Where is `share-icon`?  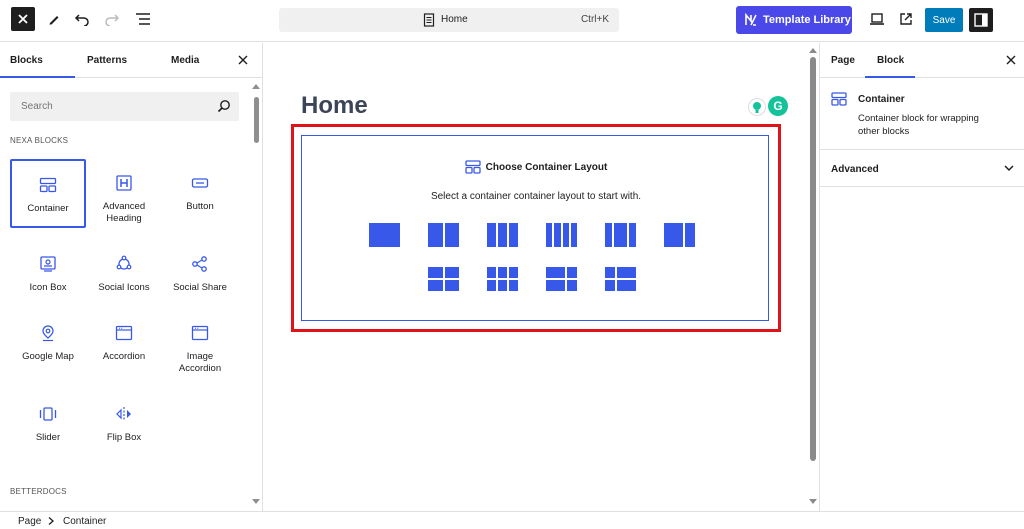 share-icon is located at coordinates (199, 264).